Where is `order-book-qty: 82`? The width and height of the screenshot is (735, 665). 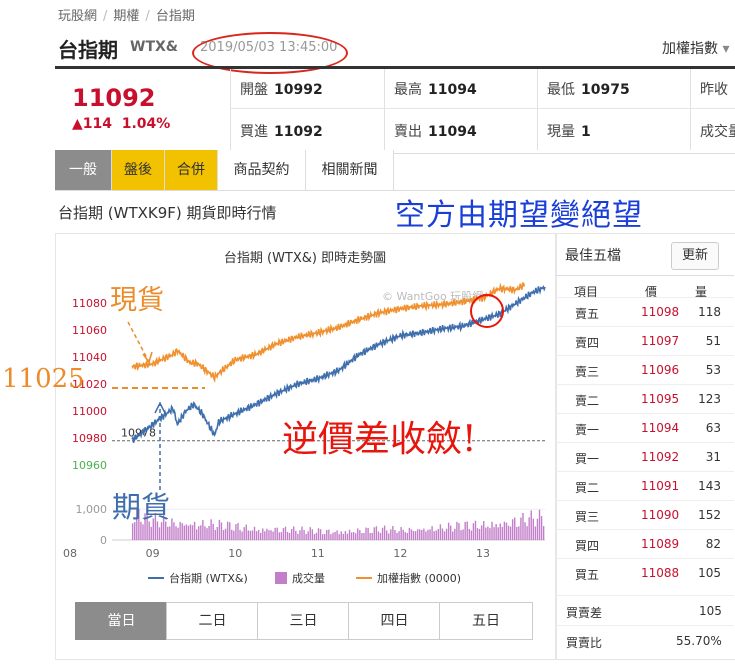 order-book-qty: 82 is located at coordinates (713, 544).